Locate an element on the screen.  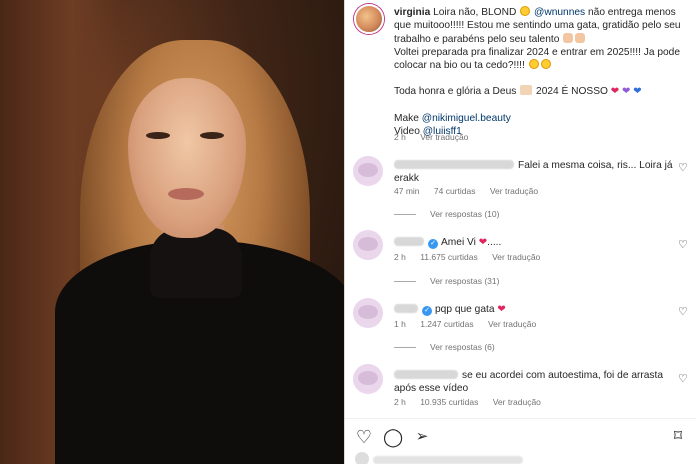
blurred-liked-by-text is located at coordinates (448, 460).